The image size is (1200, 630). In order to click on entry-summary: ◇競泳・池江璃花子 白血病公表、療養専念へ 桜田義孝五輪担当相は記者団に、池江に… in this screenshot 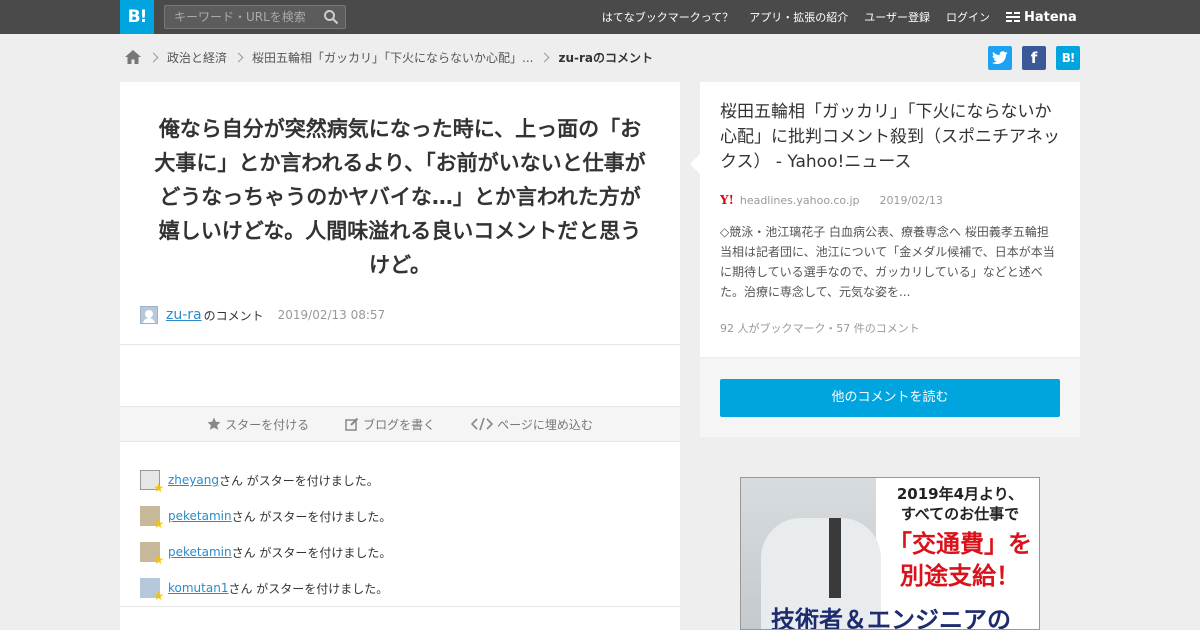, I will do `click(887, 262)`.